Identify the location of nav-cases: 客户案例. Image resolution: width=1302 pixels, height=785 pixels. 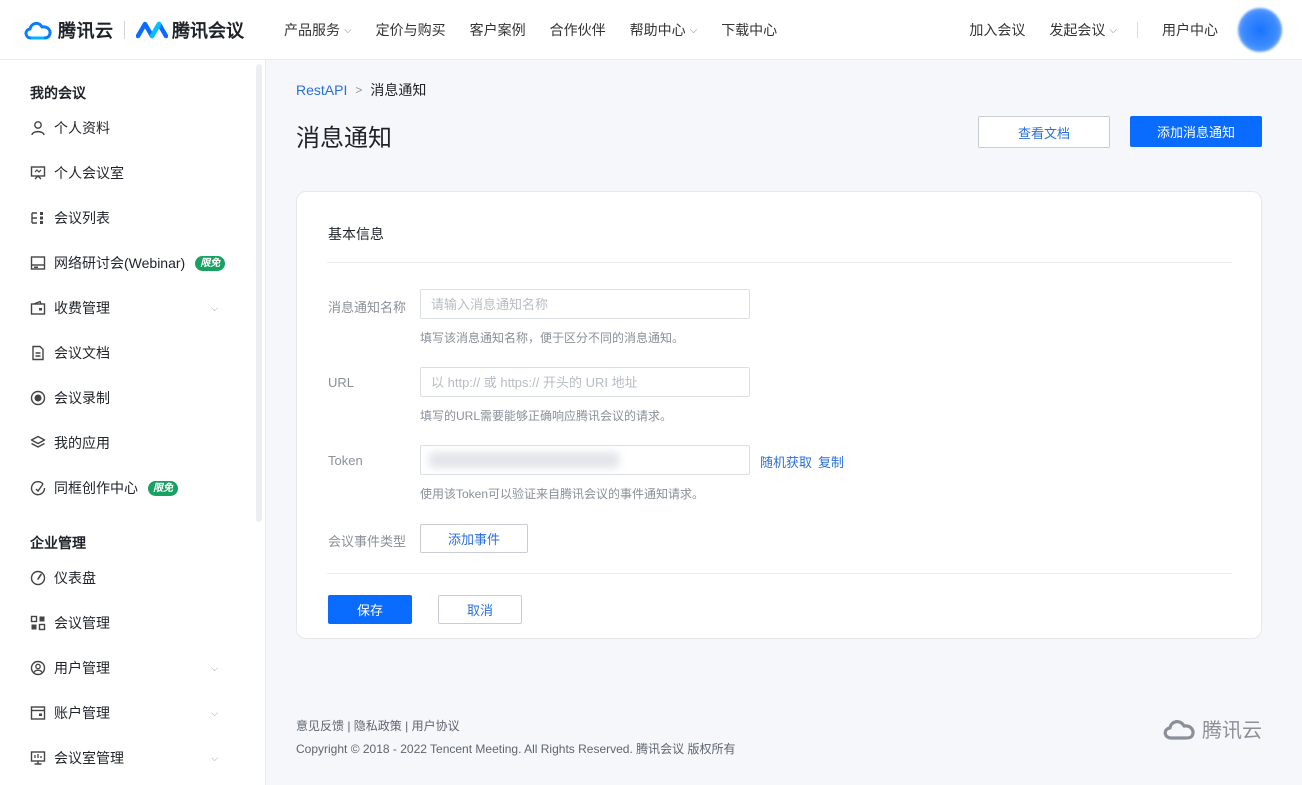
(498, 30).